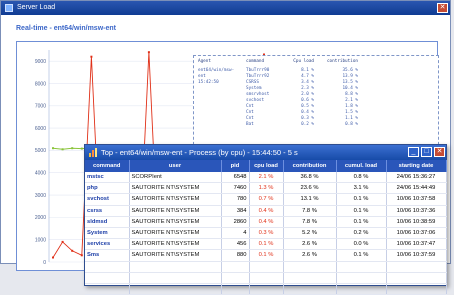 This screenshot has height=295, width=454. I want to click on cell-command: csrss, so click(107, 211).